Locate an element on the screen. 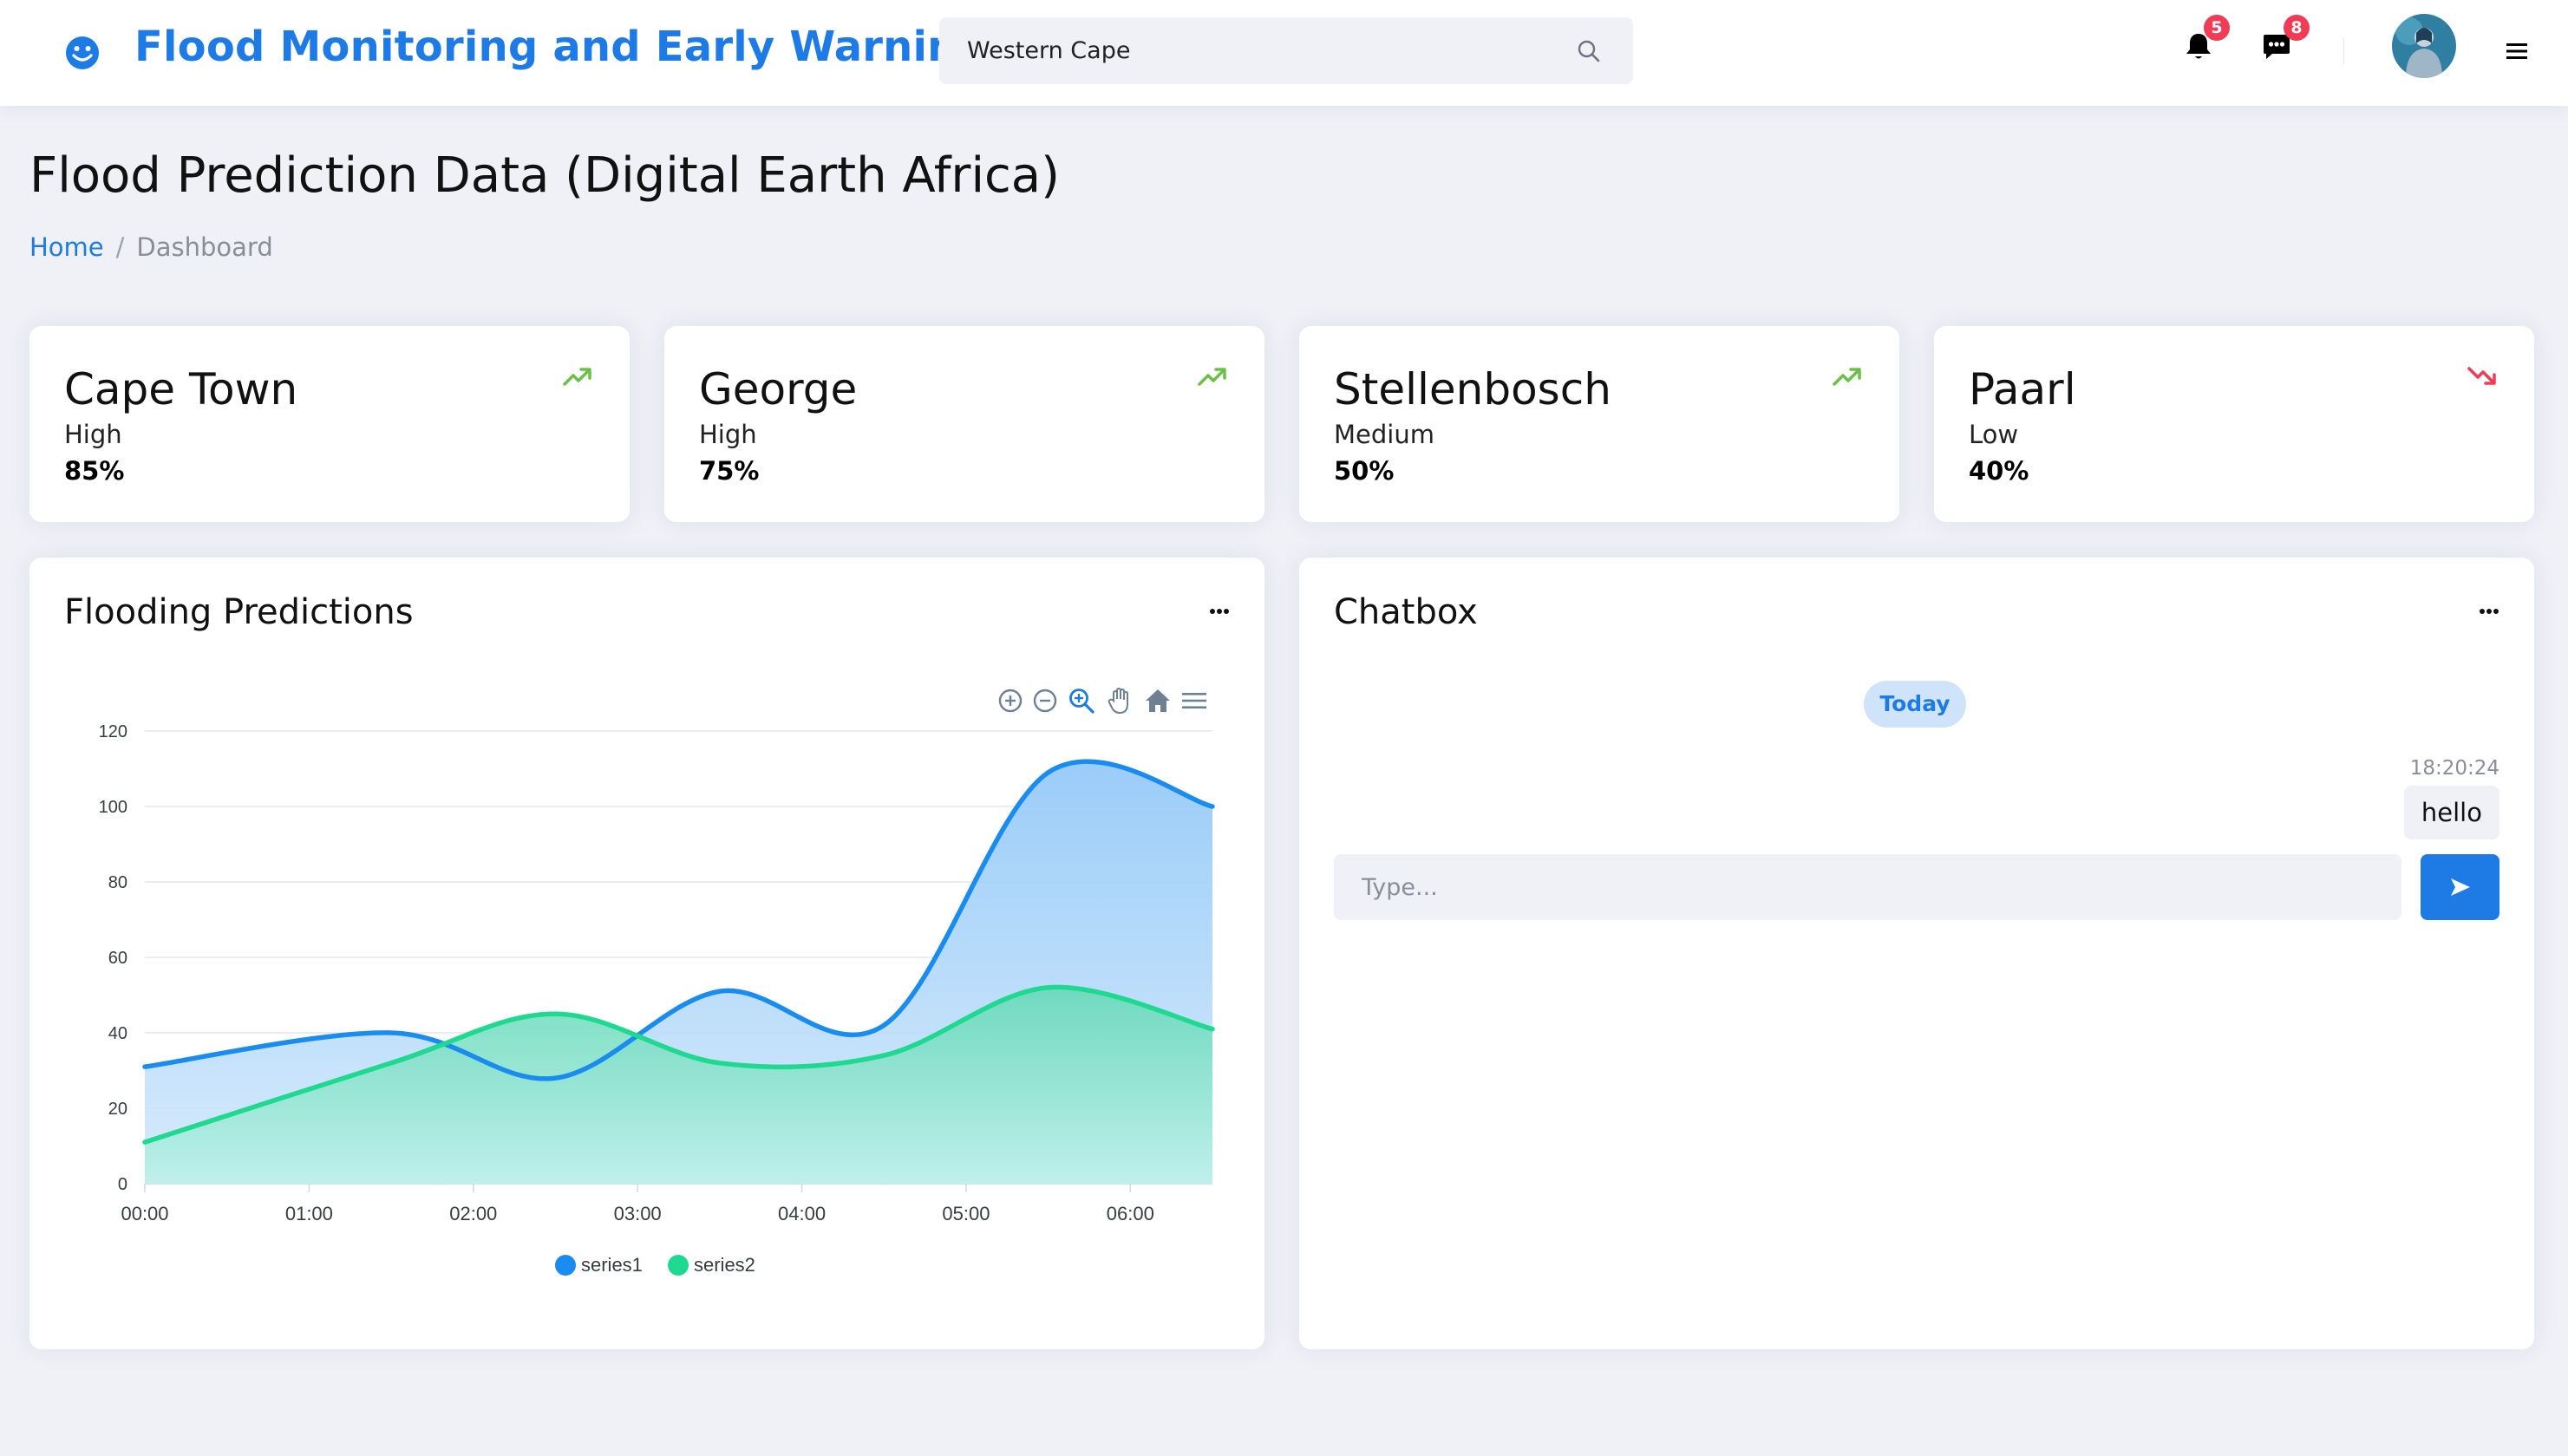  x-tick-label: 01:00 is located at coordinates (309, 1213).